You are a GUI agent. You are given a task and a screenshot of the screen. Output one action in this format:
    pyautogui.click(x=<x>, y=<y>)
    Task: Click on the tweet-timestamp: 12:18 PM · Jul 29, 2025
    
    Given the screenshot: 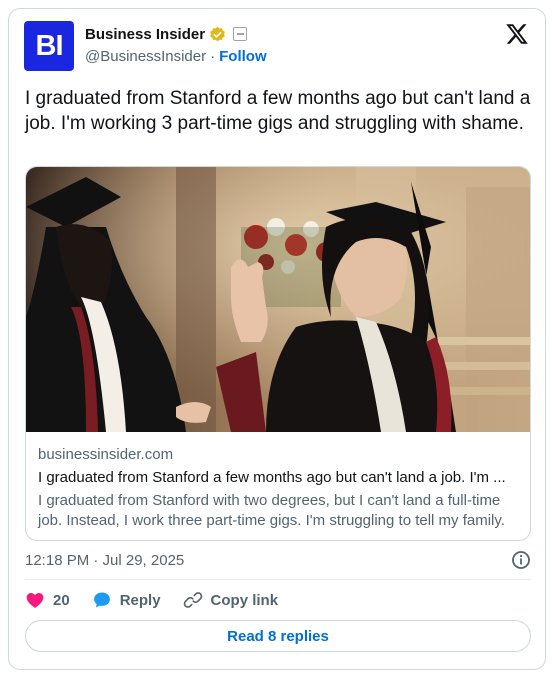 What is the action you would take?
    pyautogui.click(x=104, y=560)
    